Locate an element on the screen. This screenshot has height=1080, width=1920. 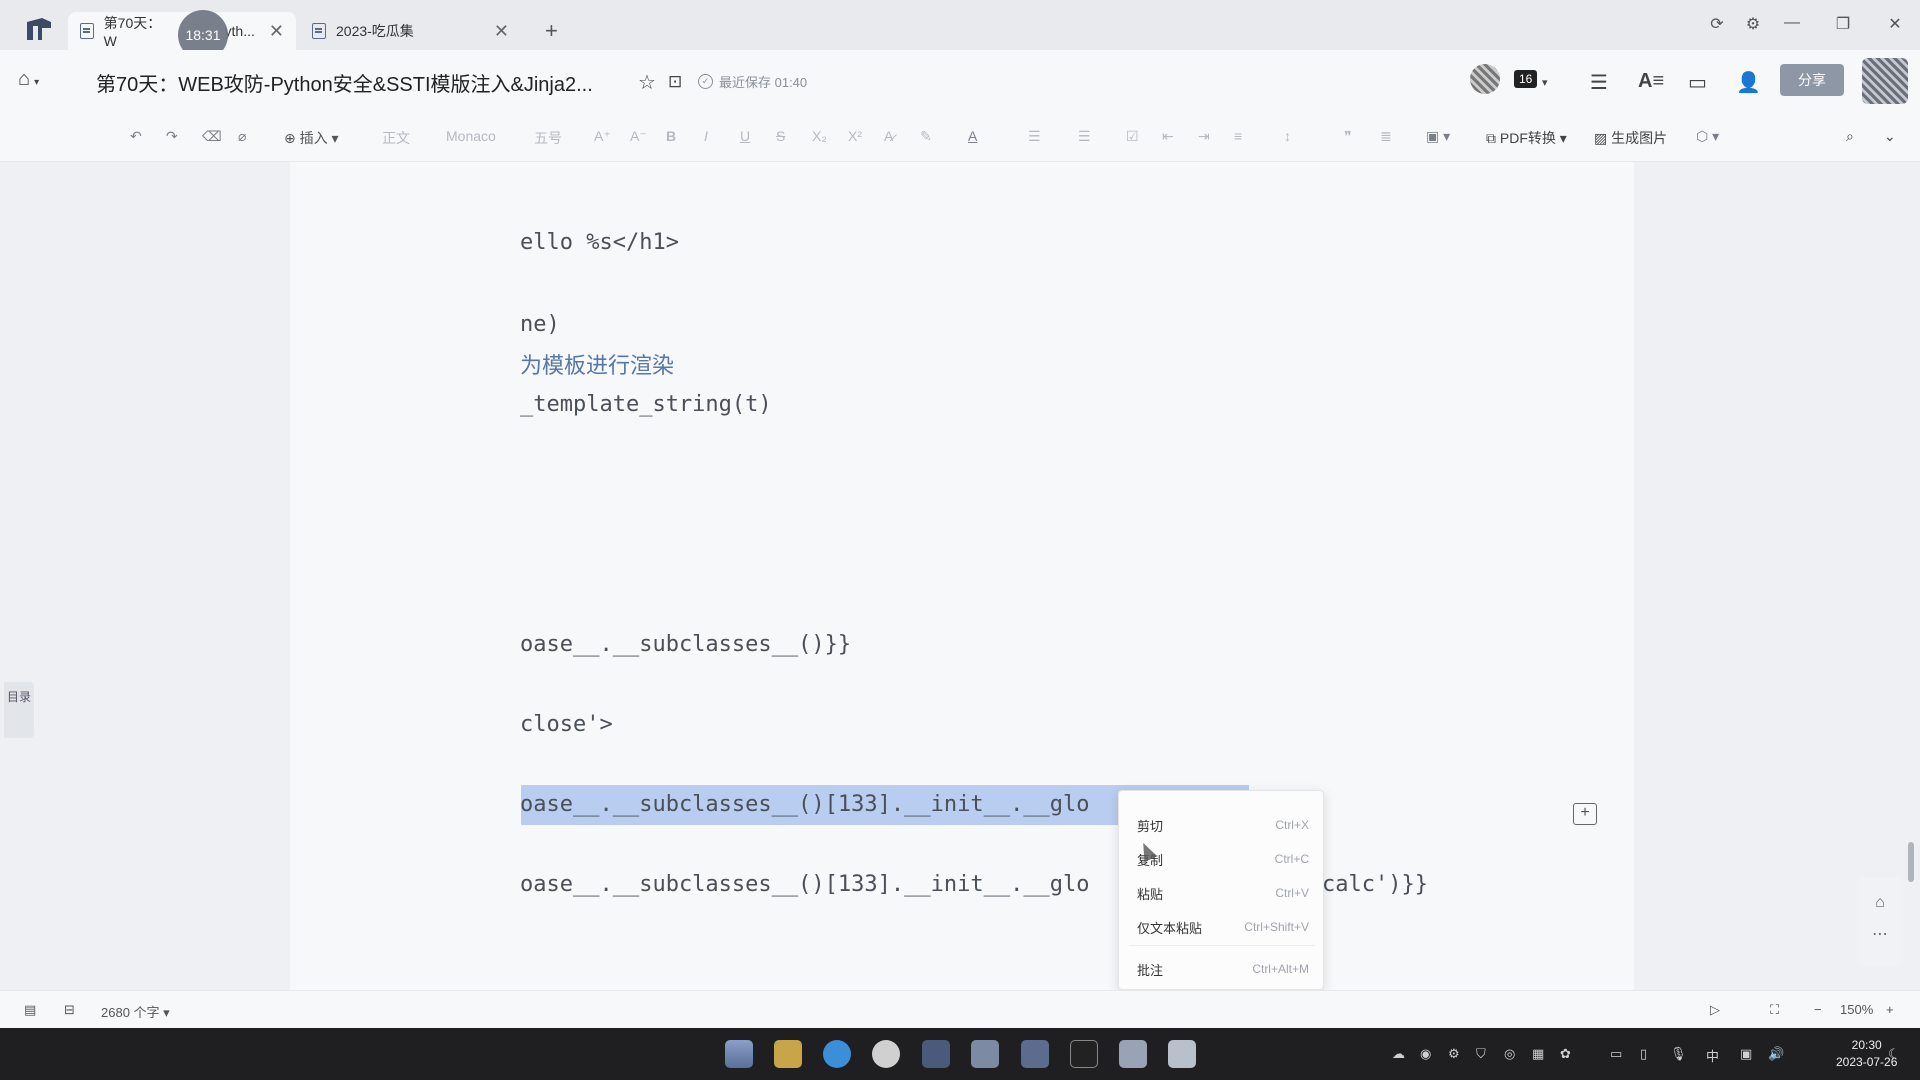
restore-button: ❐ is located at coordinates (1843, 24).